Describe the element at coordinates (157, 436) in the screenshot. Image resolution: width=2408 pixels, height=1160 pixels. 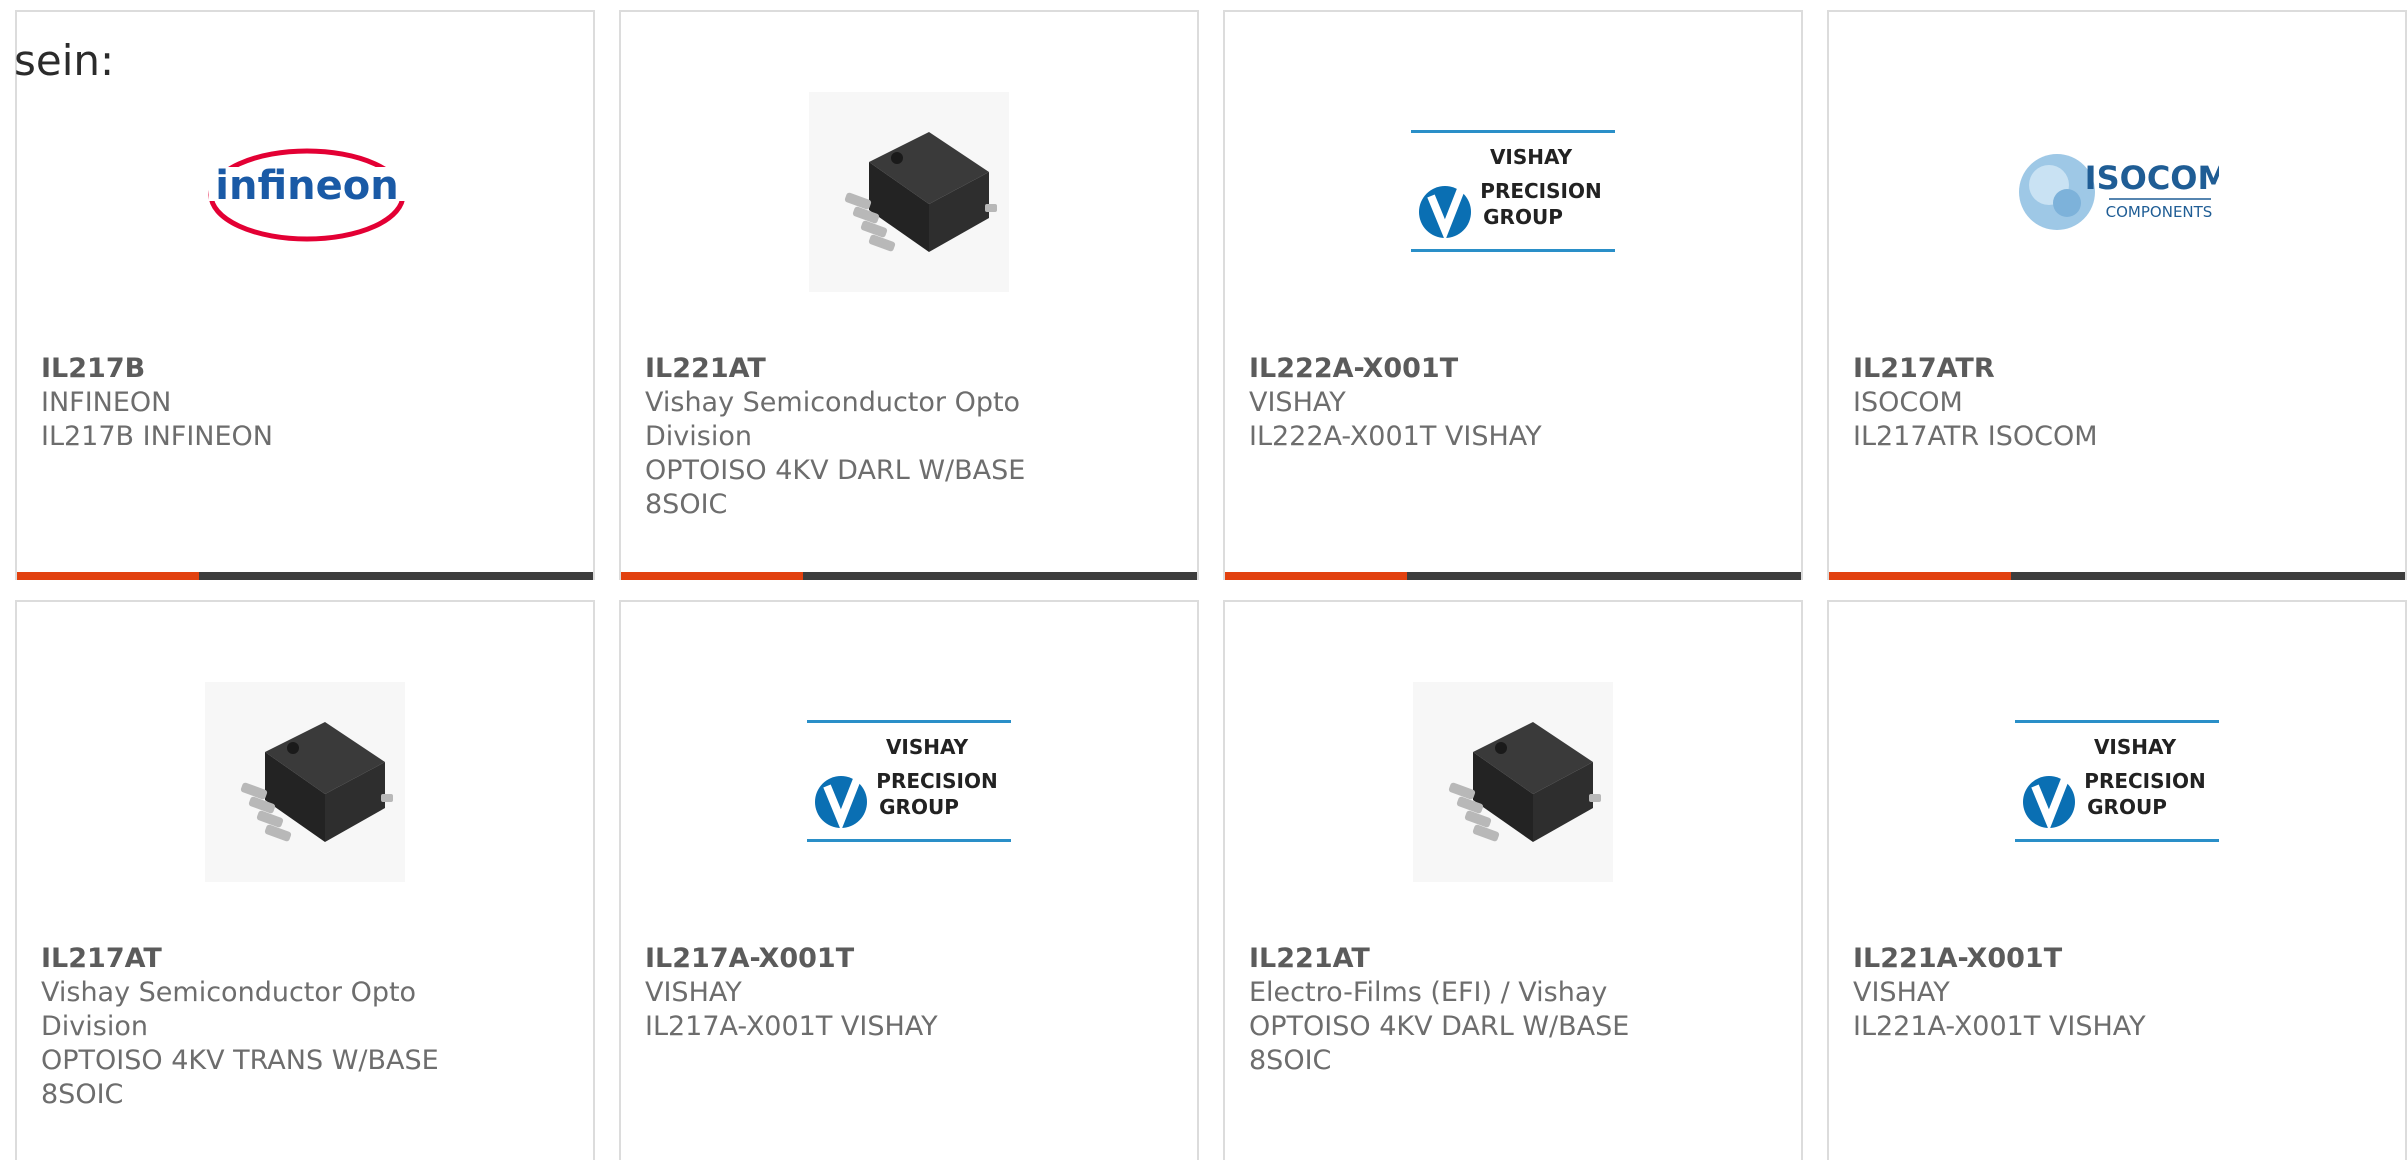
I see `description-label: IL217B INFINEON` at that location.